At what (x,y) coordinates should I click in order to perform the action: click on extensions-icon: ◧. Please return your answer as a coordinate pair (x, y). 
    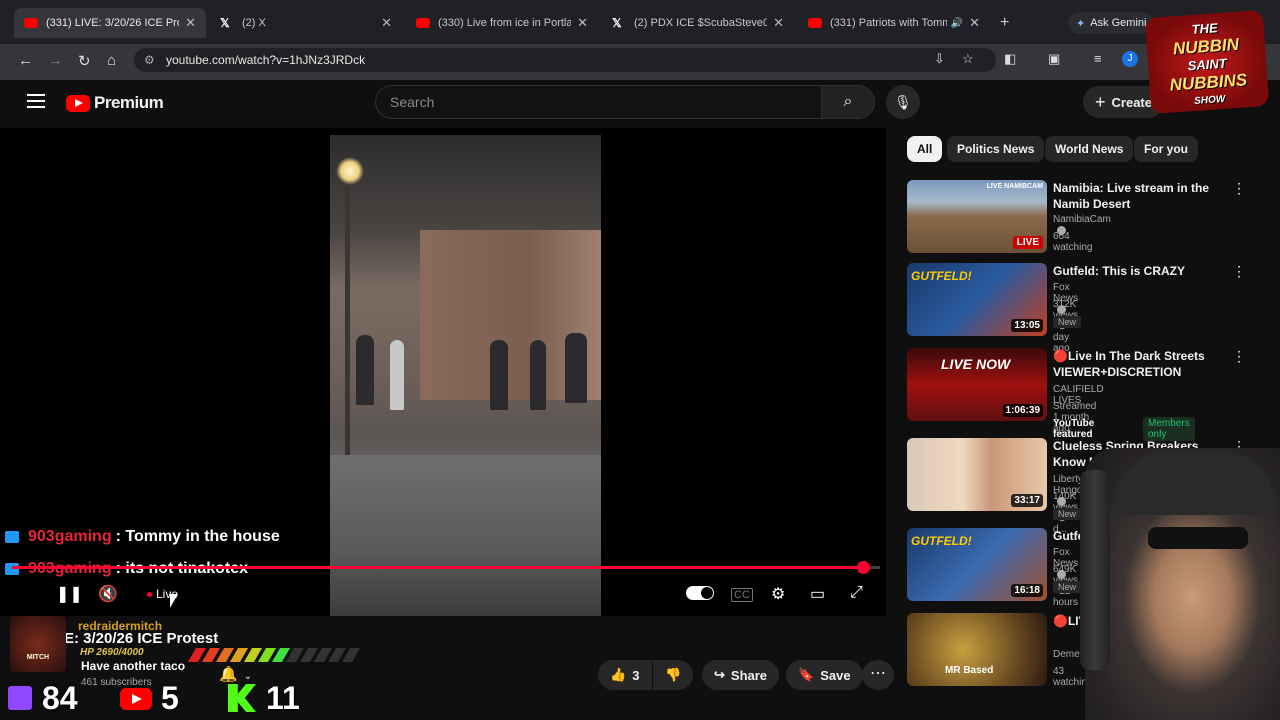
    Looking at the image, I should click on (1010, 59).